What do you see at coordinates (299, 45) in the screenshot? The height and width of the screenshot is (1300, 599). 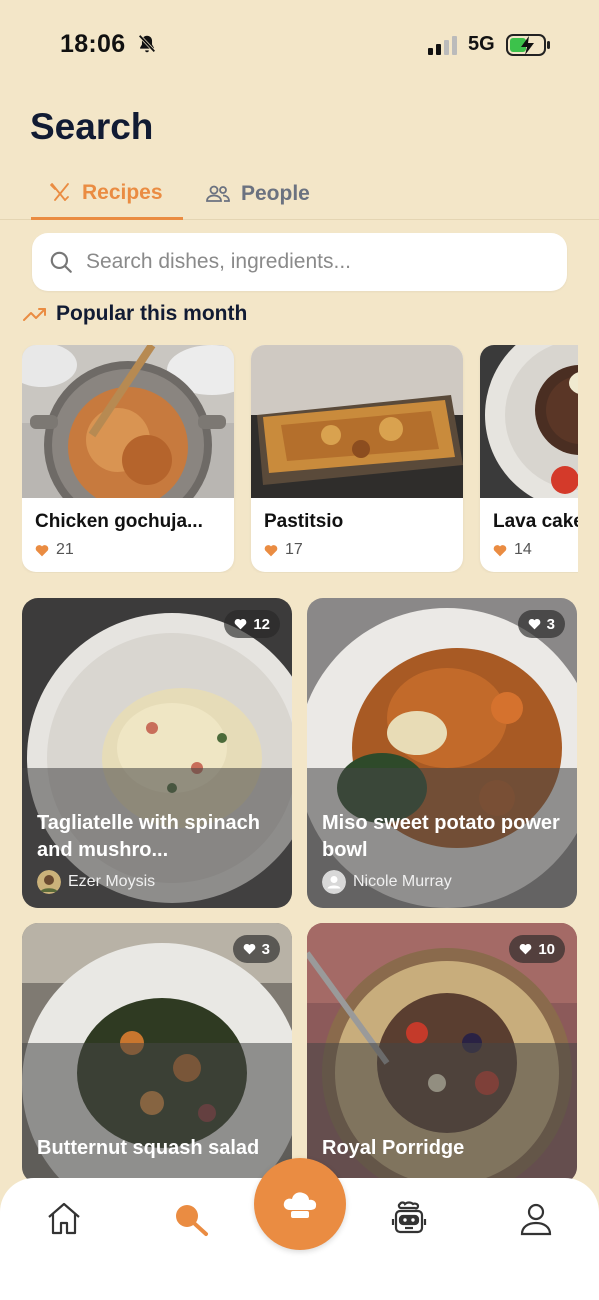 I see `status-bar: 18:06 5G` at bounding box center [299, 45].